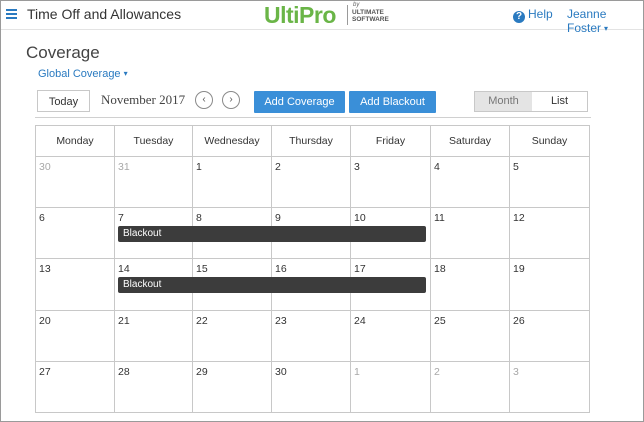  Describe the element at coordinates (299, 102) in the screenshot. I see `add-coverage-button: Add Coverage` at that location.